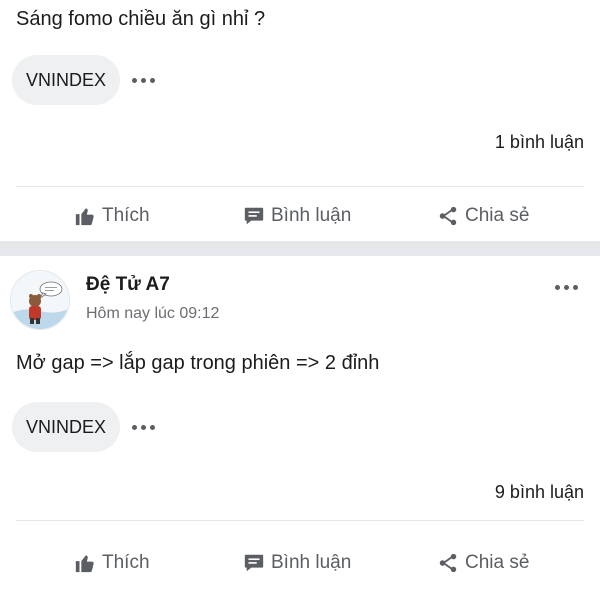  What do you see at coordinates (300, 296) in the screenshot?
I see `post-header: Đệ Tử A7 Hôm nay lúc 09:12` at bounding box center [300, 296].